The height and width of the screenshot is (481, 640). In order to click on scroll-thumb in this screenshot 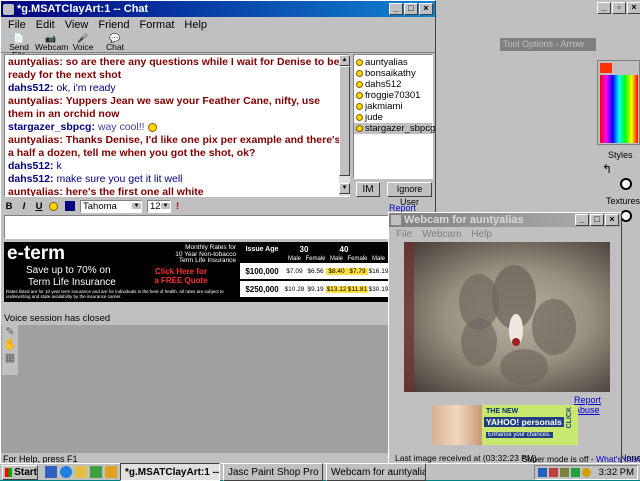, I will do `click(344, 121)`.